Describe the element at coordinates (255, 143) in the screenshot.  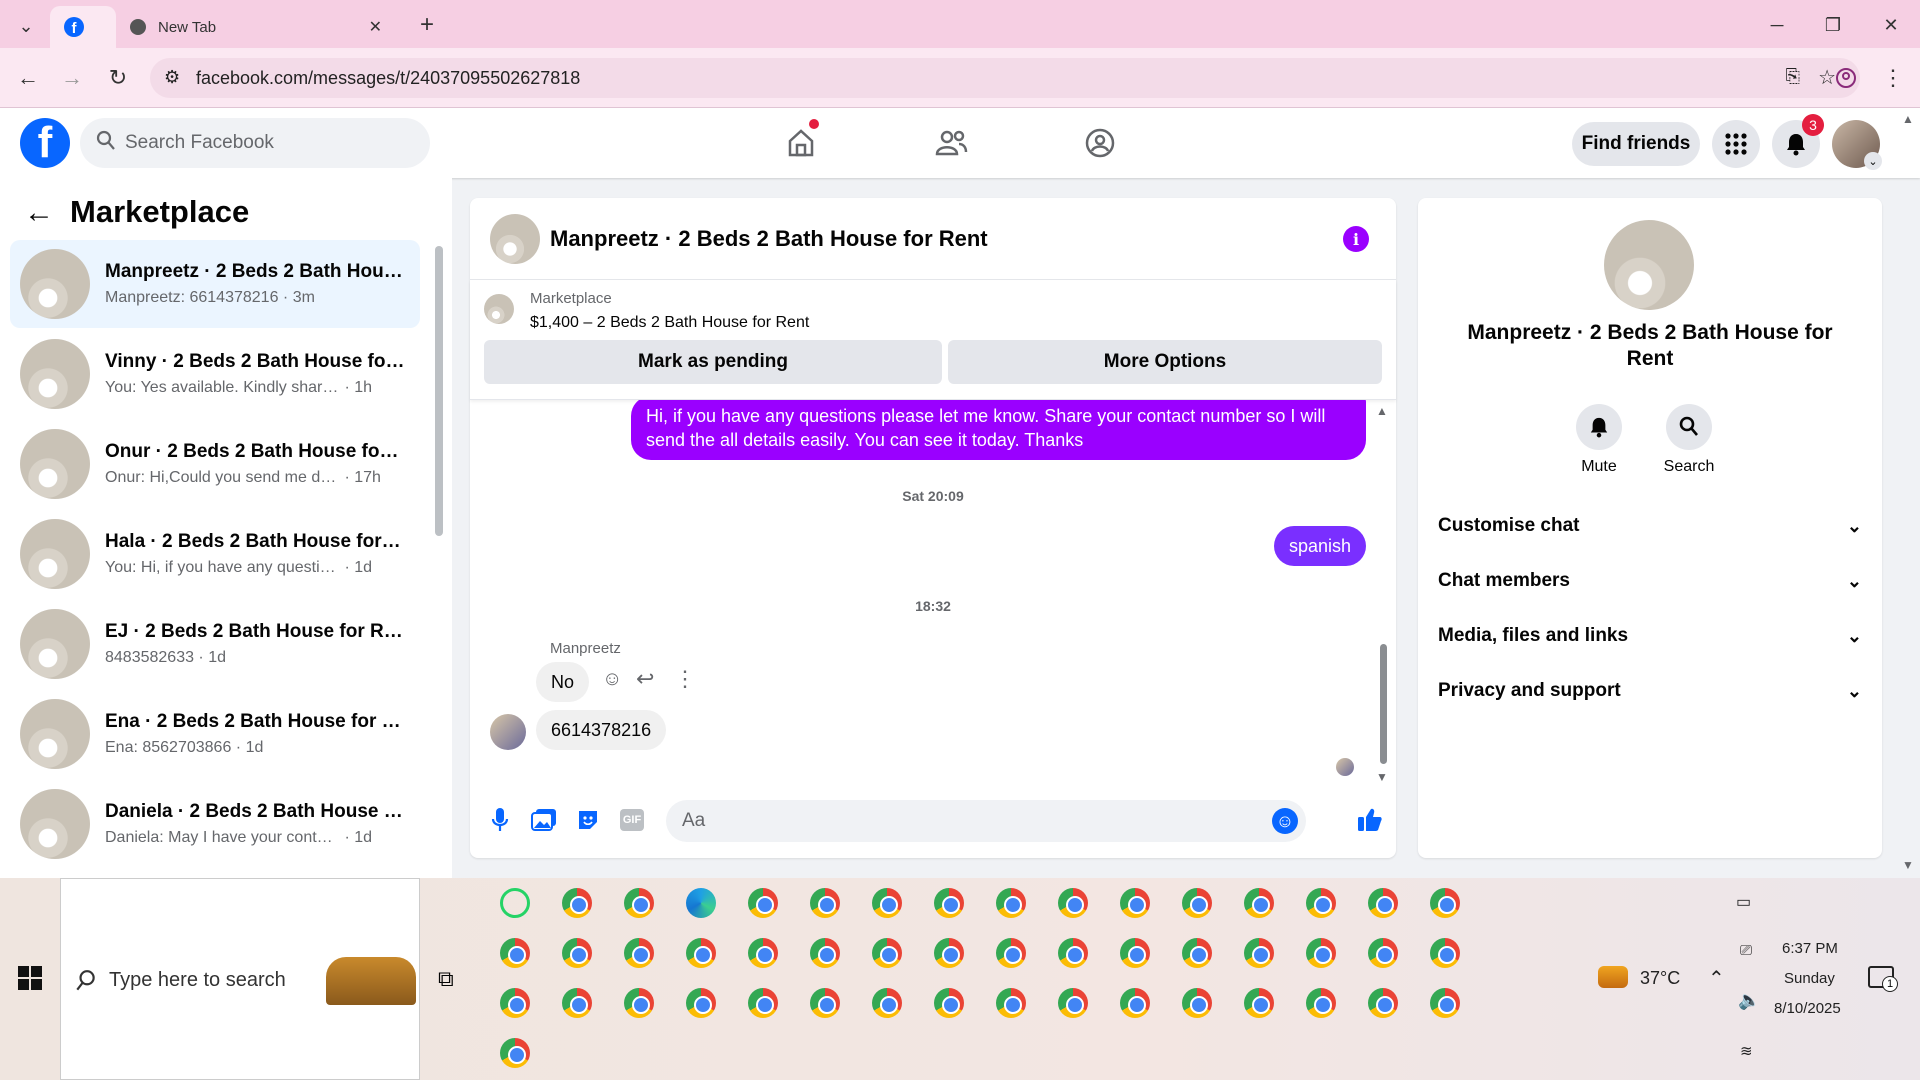
I see `facebook-search-input: Search Facebook` at that location.